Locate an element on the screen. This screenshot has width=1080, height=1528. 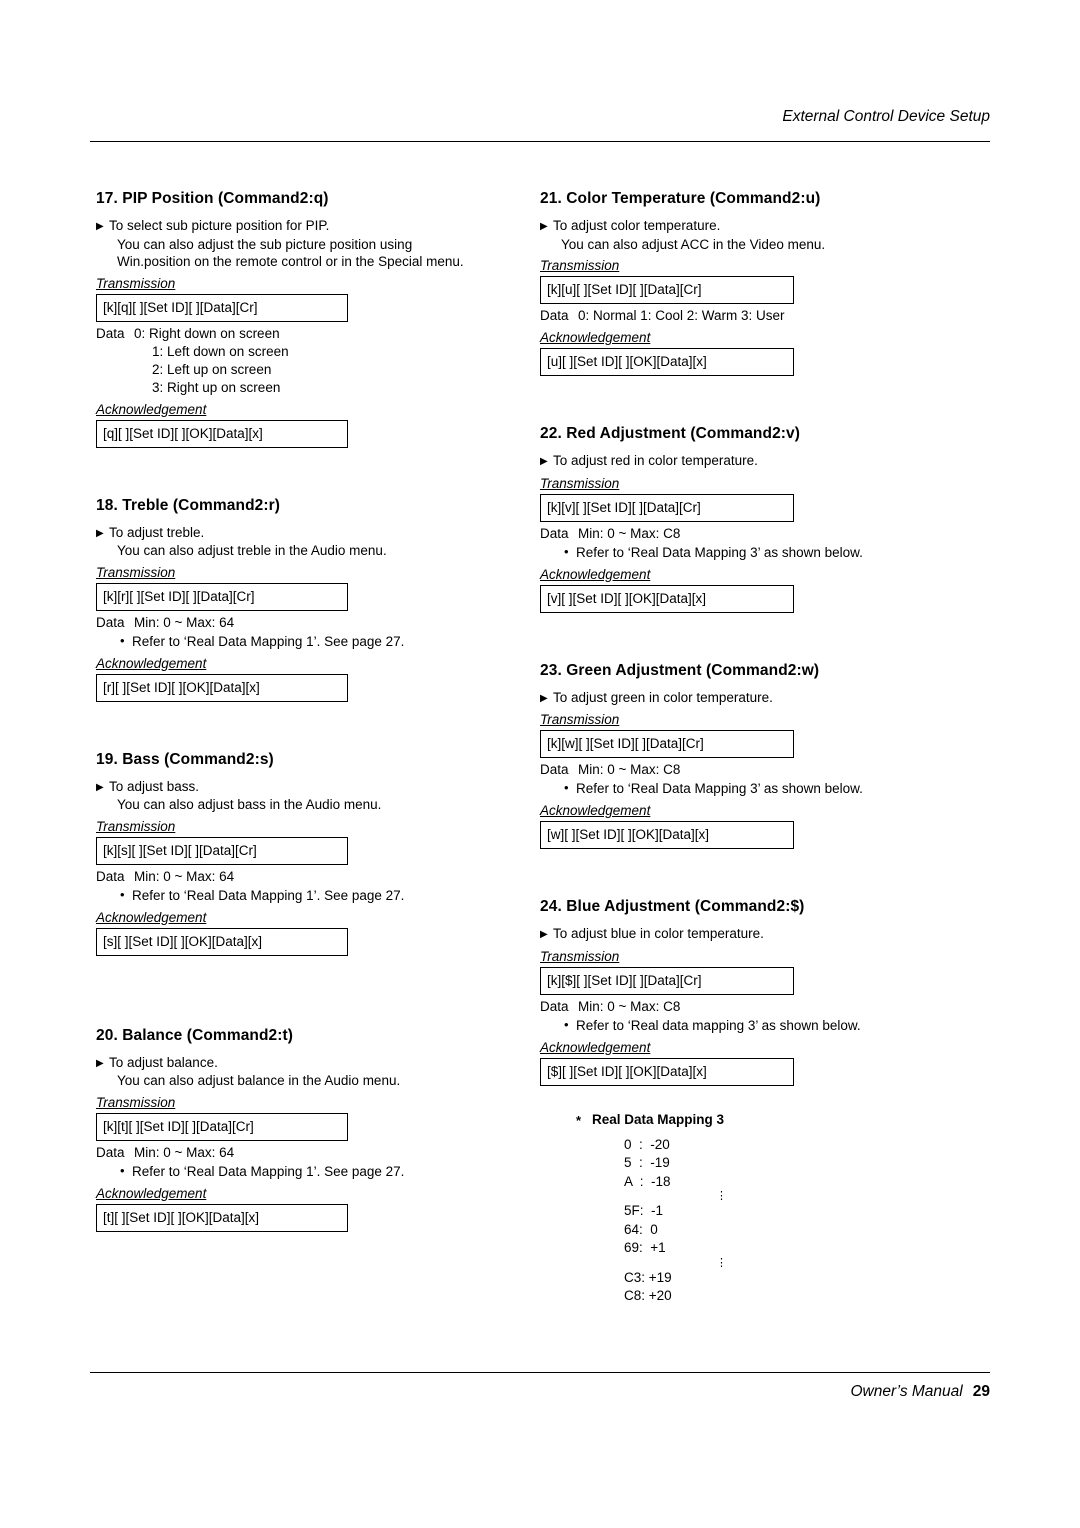
header-divider is located at coordinates (540, 141).